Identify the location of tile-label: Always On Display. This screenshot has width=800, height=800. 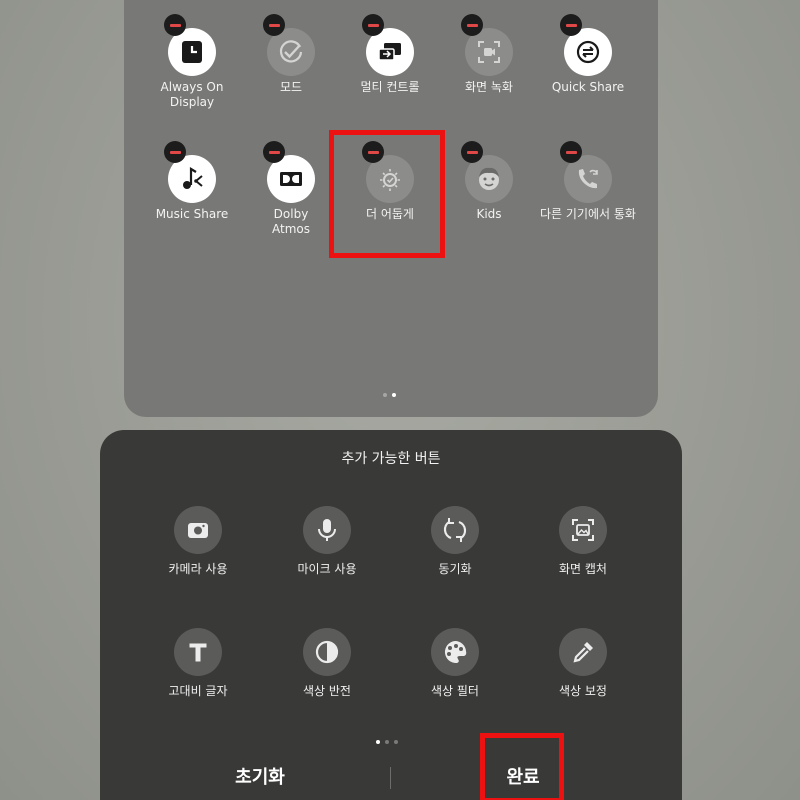
(192, 94).